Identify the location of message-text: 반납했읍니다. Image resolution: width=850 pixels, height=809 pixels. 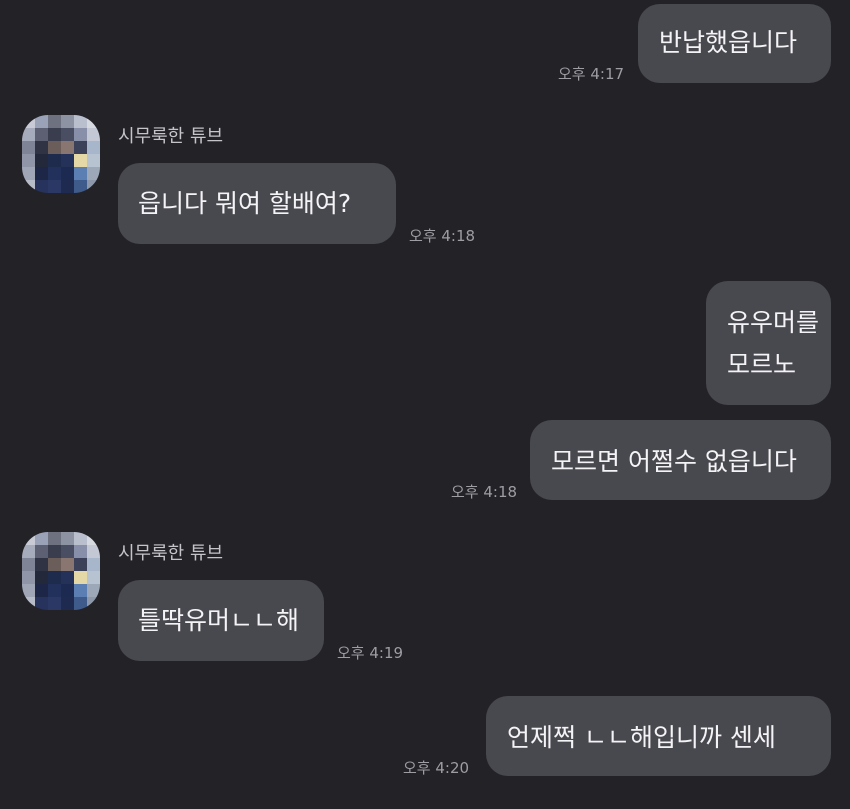
(728, 42).